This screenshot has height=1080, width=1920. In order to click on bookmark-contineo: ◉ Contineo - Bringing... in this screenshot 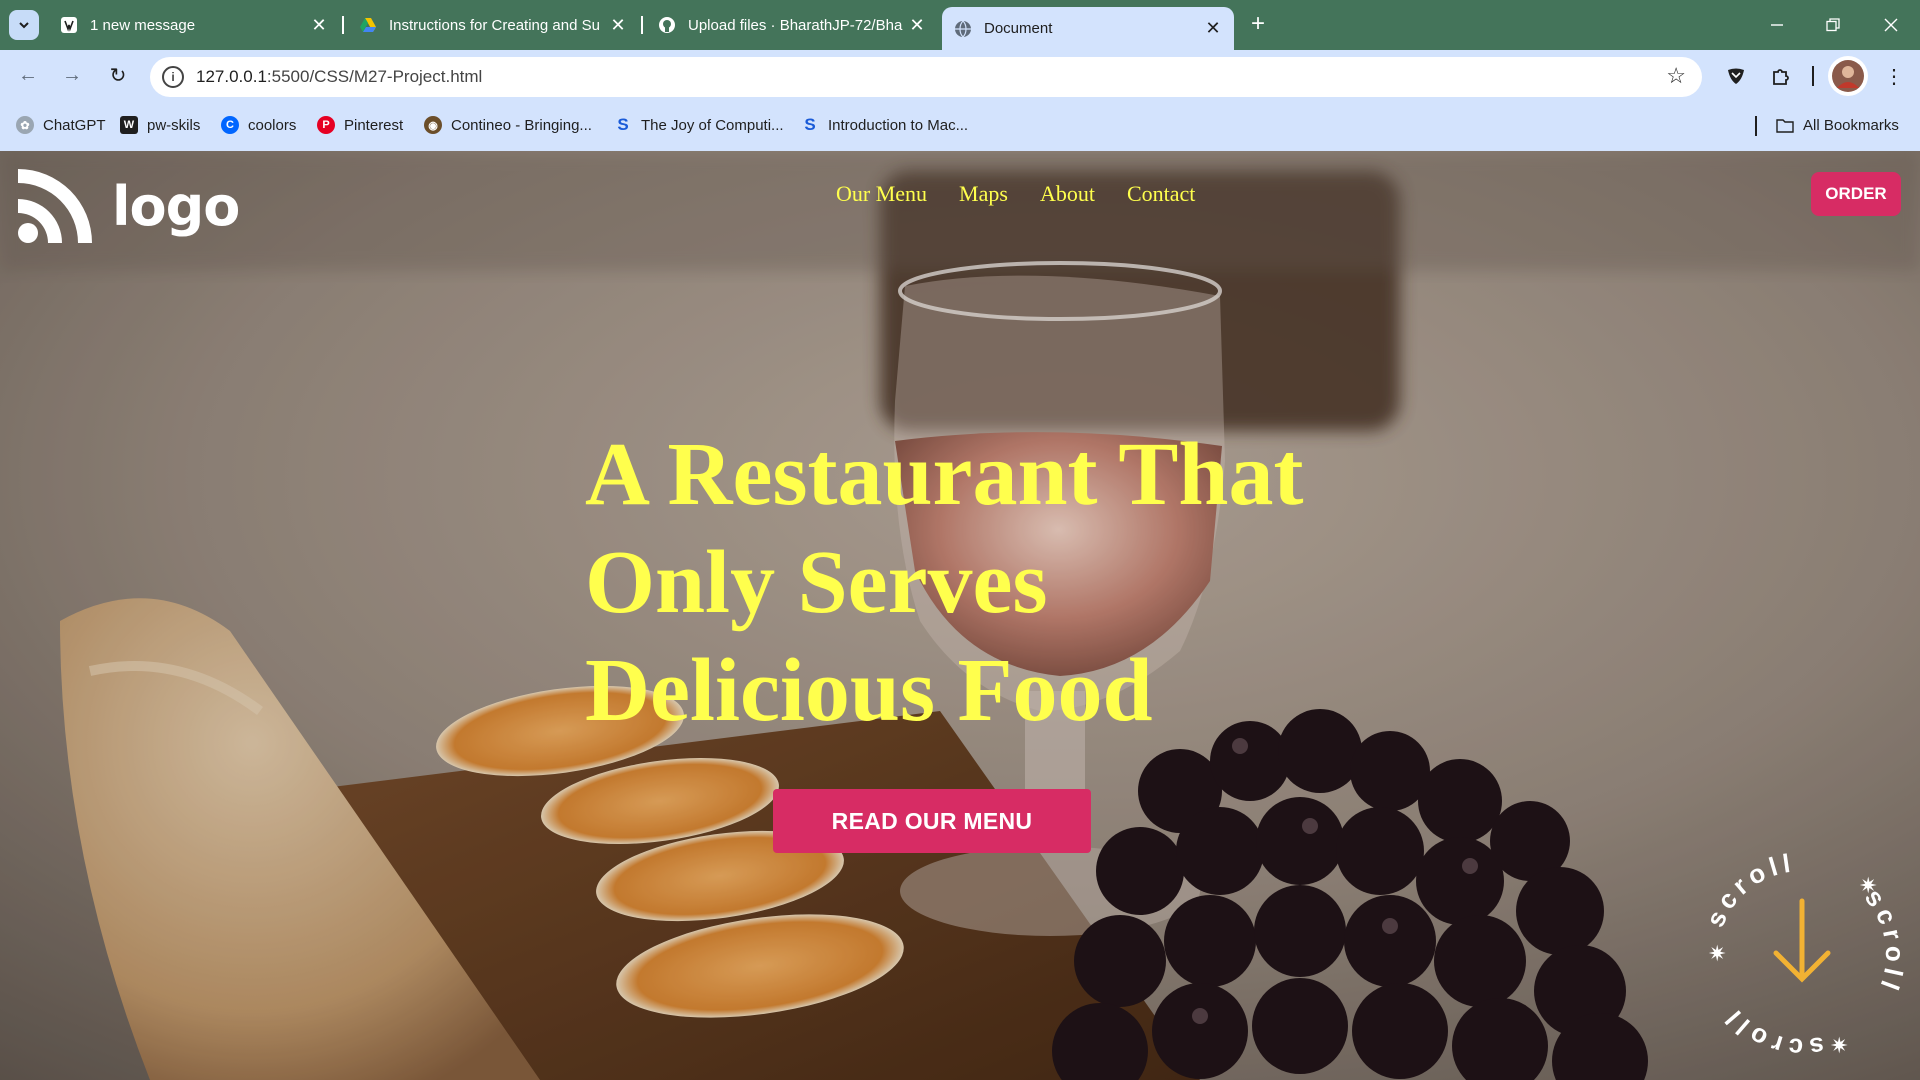, I will do `click(508, 125)`.